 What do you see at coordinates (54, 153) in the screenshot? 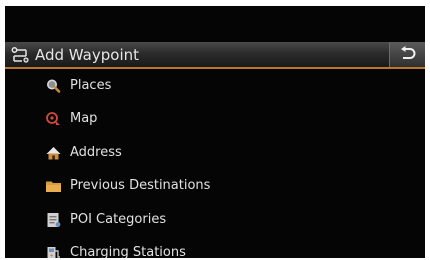
I see `house-icon` at bounding box center [54, 153].